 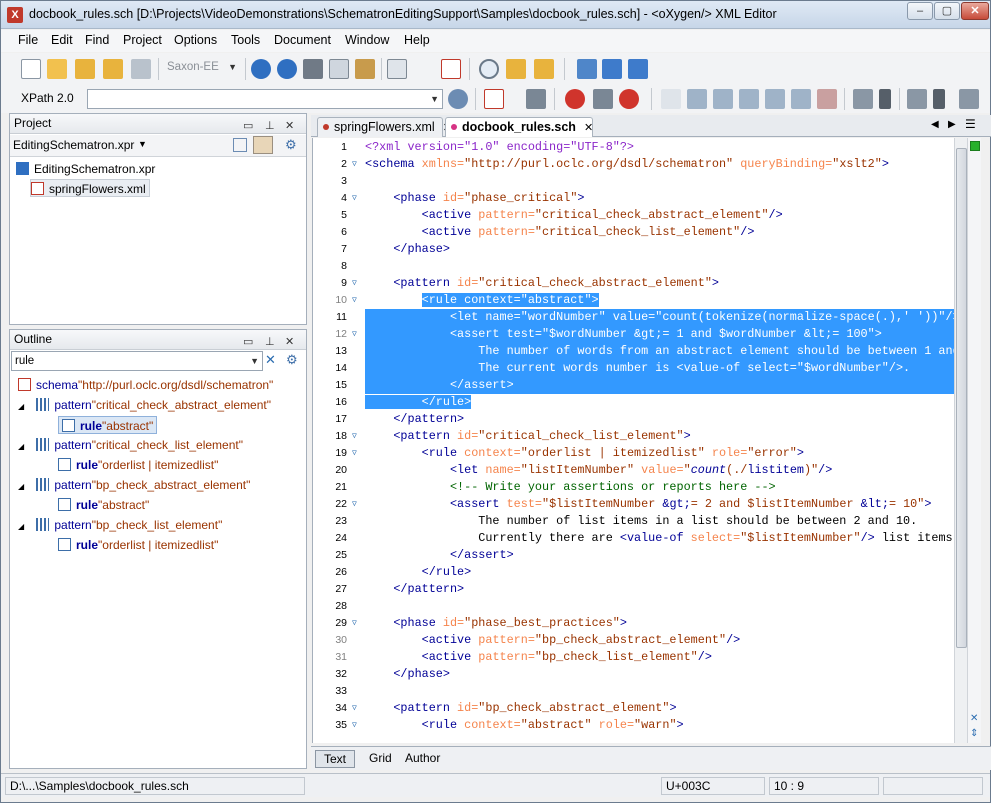 What do you see at coordinates (85, 169) in the screenshot?
I see `project-root-item: EditingSchematron.xpr` at bounding box center [85, 169].